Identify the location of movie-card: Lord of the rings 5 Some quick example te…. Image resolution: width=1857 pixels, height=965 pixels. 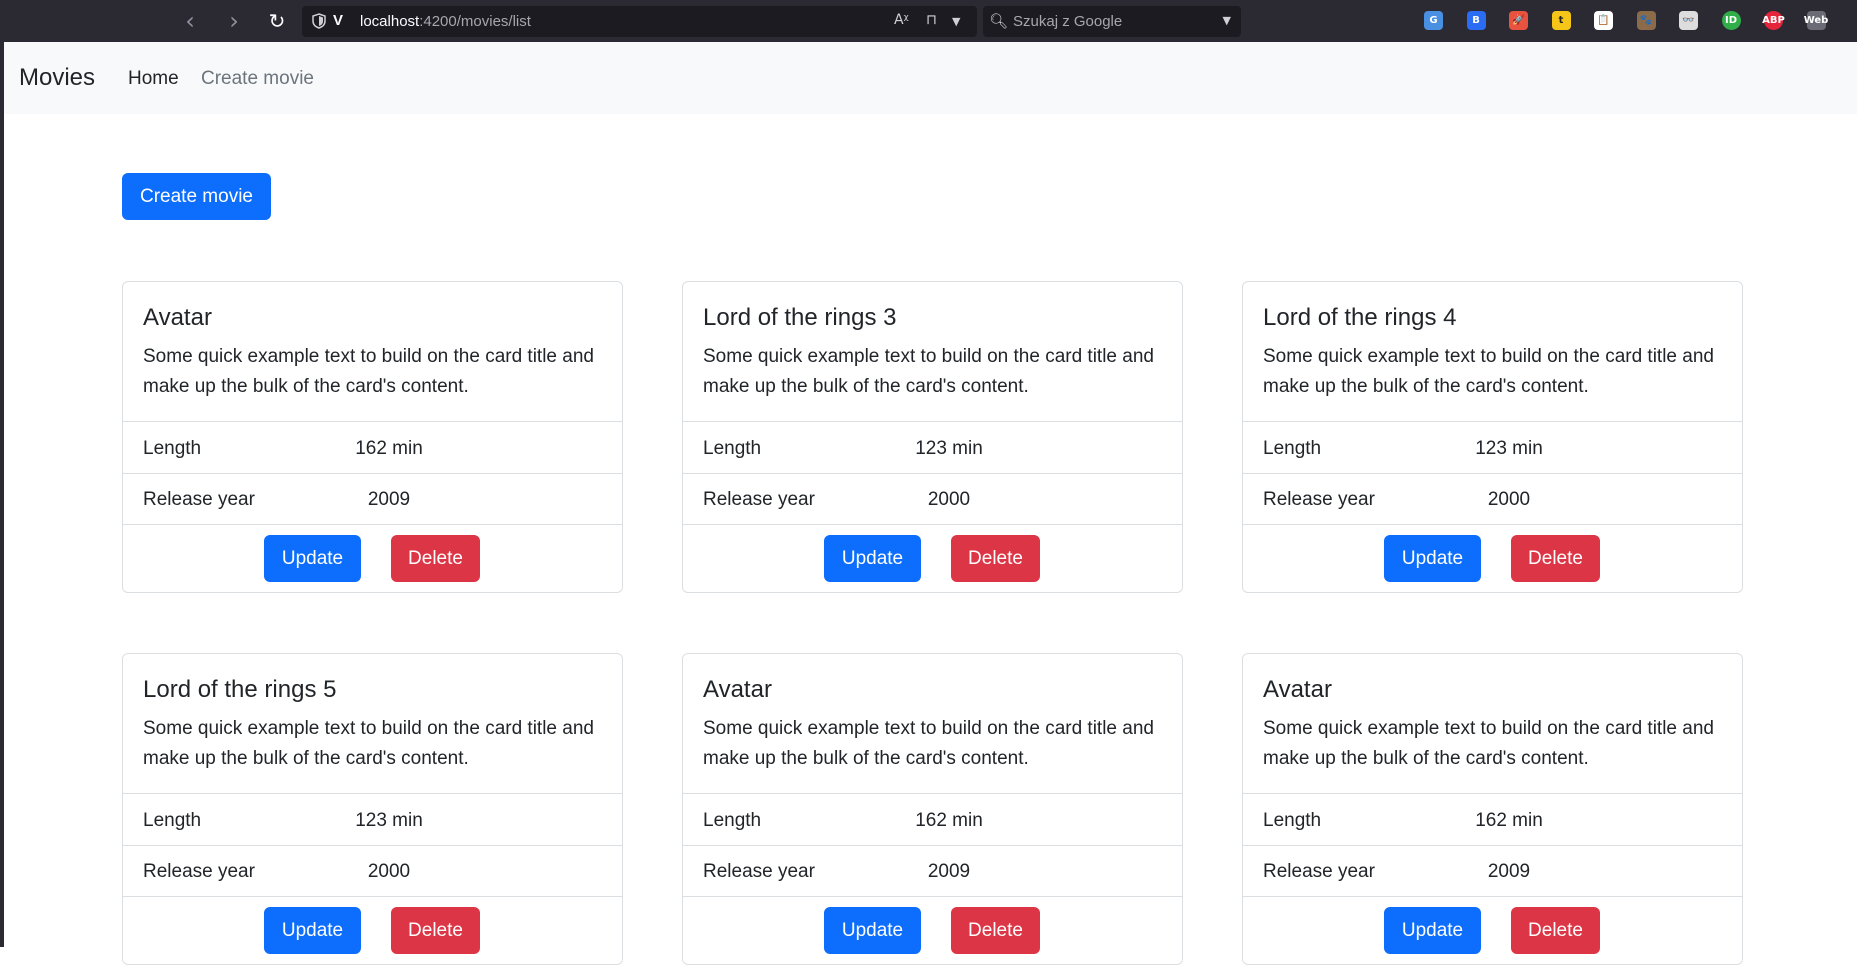
(372, 809).